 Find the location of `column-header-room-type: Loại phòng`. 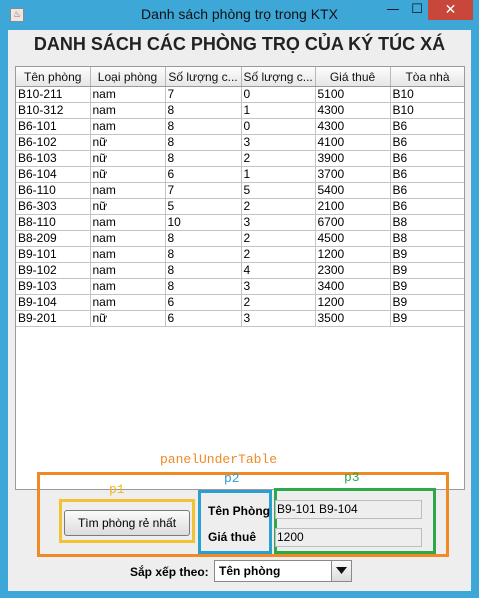

column-header-room-type: Loại phòng is located at coordinates (128, 77).